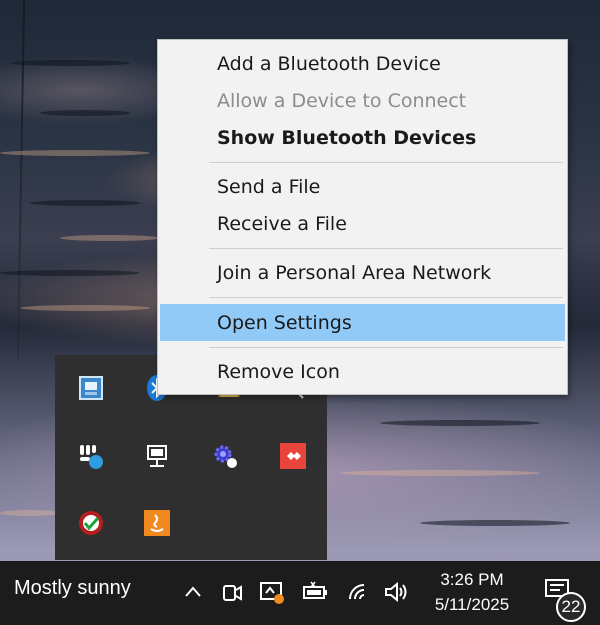 The width and height of the screenshot is (600, 625). Describe the element at coordinates (362, 186) in the screenshot. I see `menu-item-send-a-file: Send a File` at that location.